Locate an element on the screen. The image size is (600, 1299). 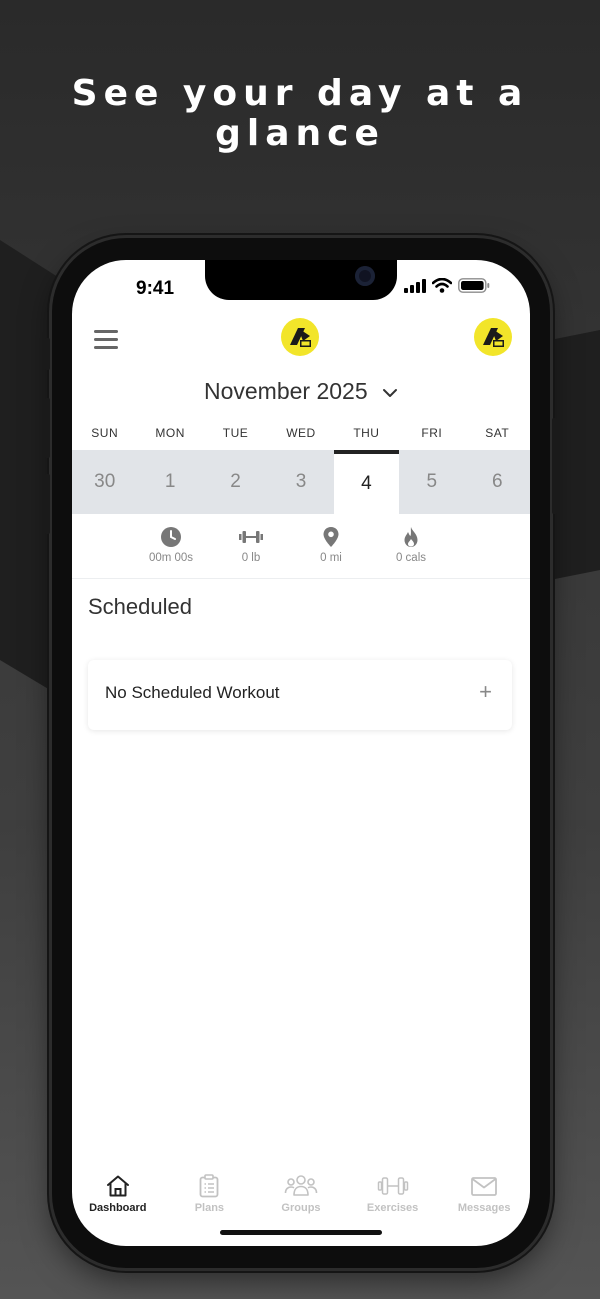
weekday-label: SAT is located at coordinates (497, 433).